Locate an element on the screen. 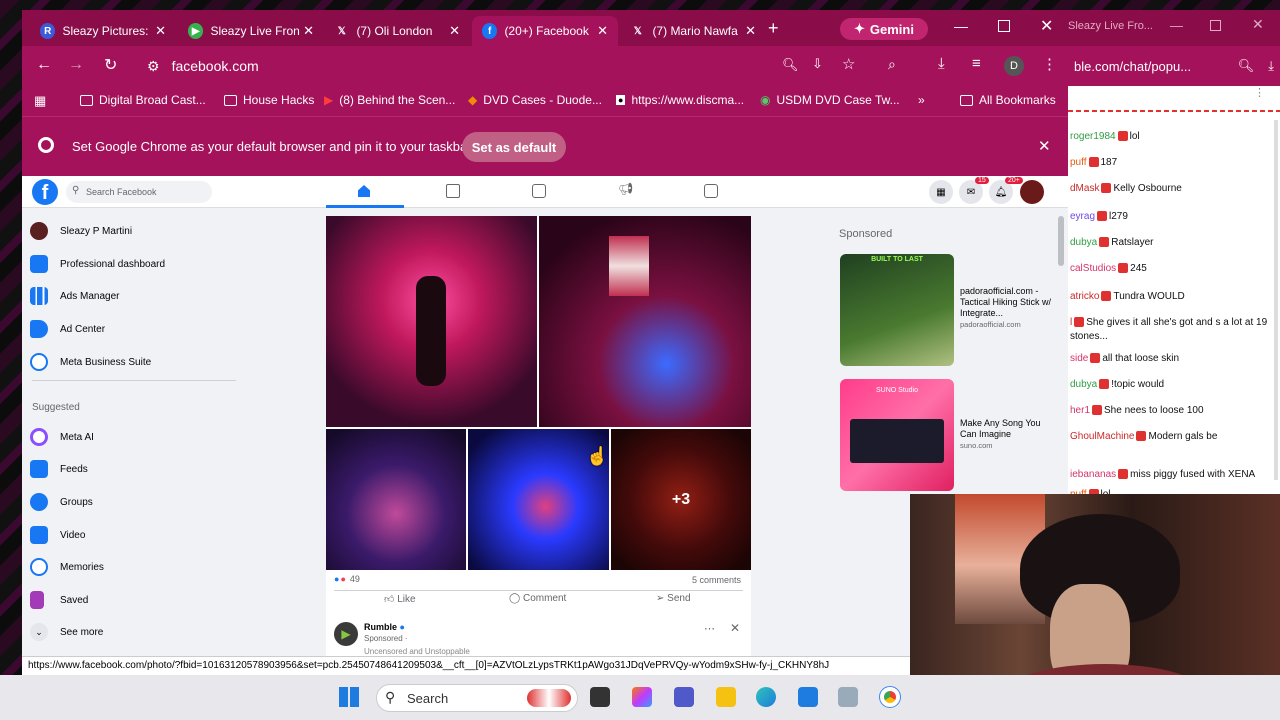  more-photos-overlay: +3 is located at coordinates (681, 499).